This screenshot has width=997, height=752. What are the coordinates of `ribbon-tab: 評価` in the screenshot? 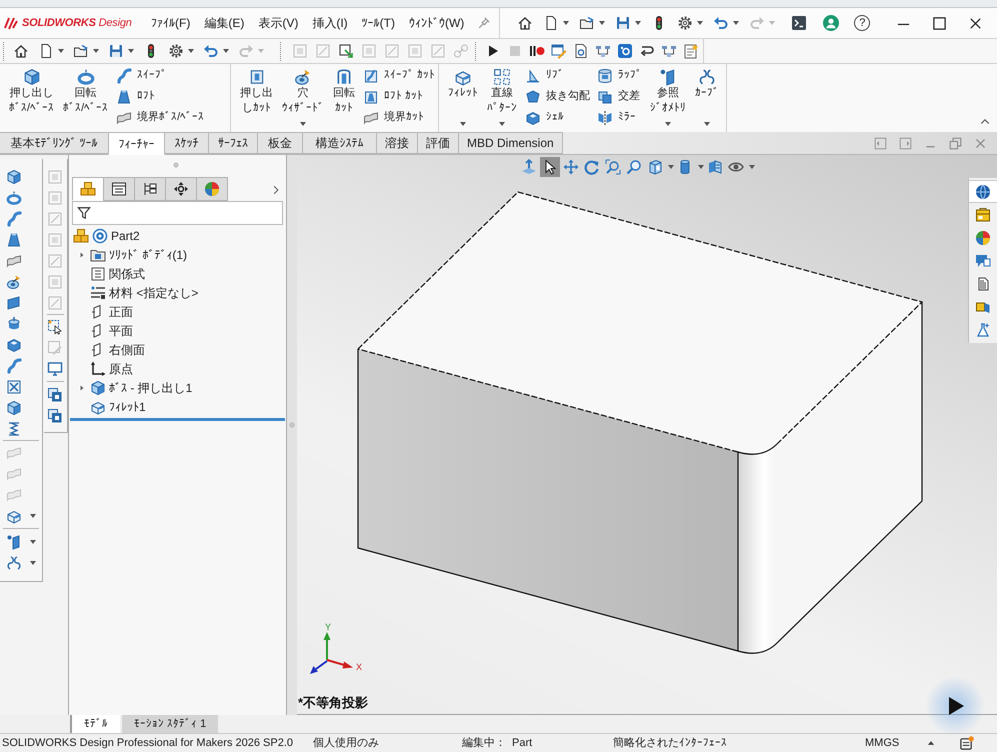 It's located at (438, 143).